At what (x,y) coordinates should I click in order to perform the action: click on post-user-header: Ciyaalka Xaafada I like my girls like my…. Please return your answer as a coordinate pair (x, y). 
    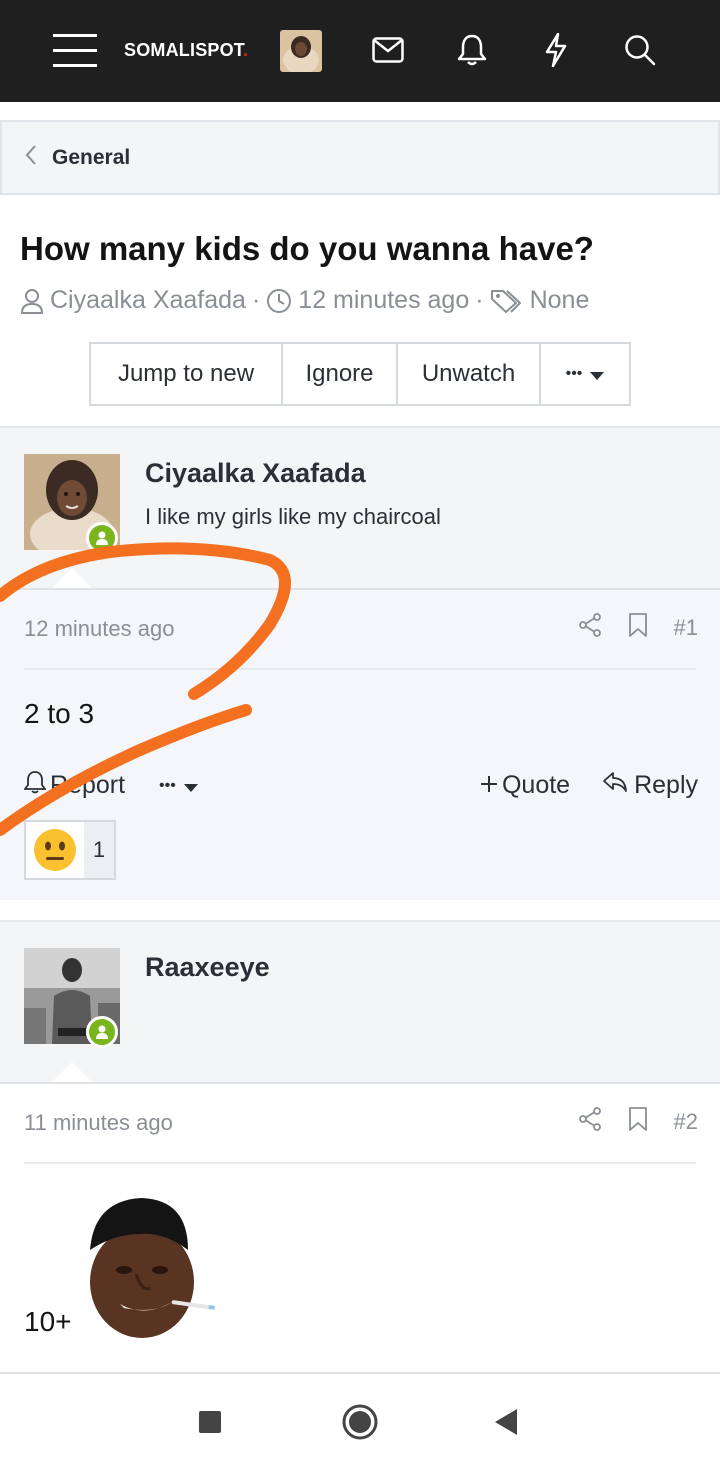
    Looking at the image, I should click on (360, 508).